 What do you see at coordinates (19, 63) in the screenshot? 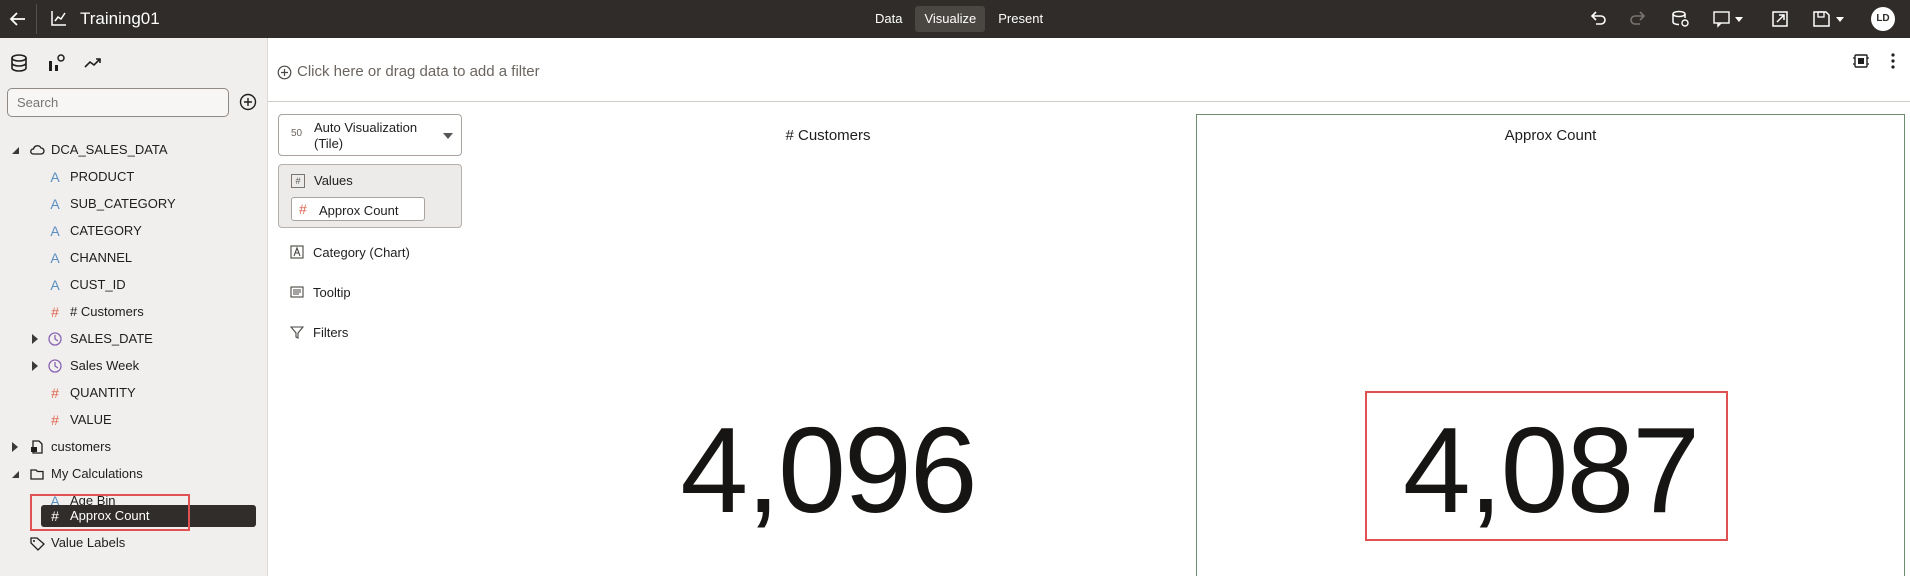
I see `data-tab-icon` at bounding box center [19, 63].